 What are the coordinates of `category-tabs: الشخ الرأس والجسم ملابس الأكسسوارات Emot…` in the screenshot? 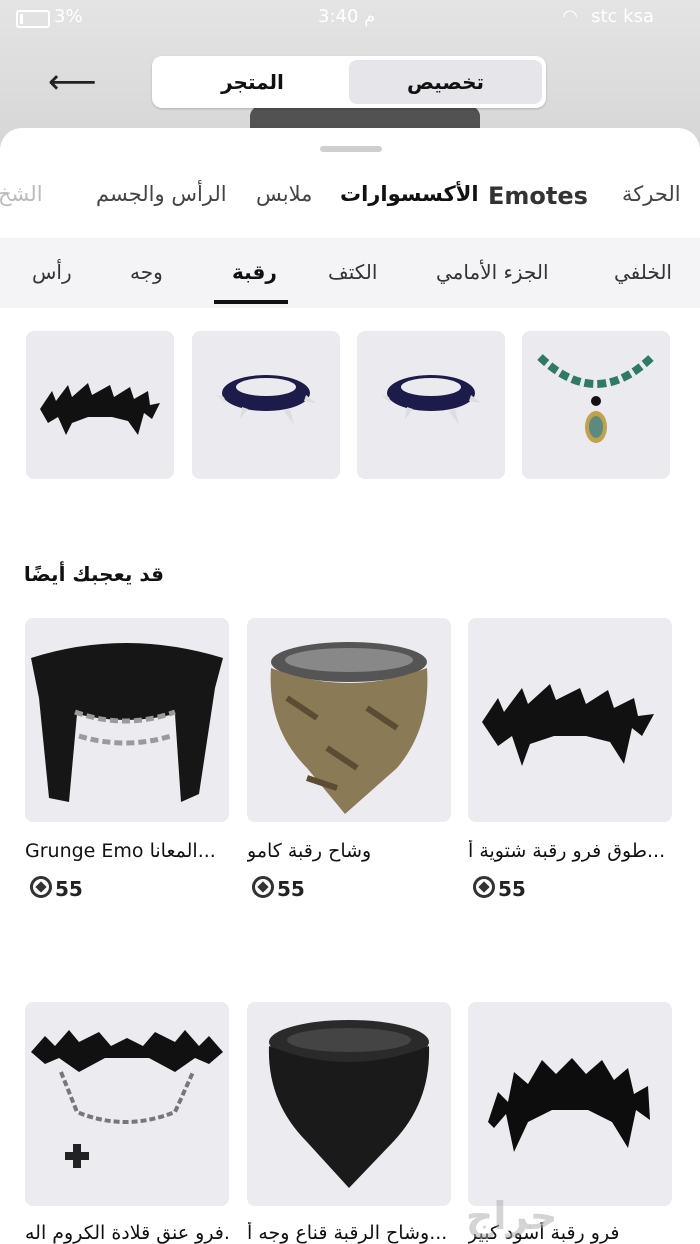 It's located at (350, 205).